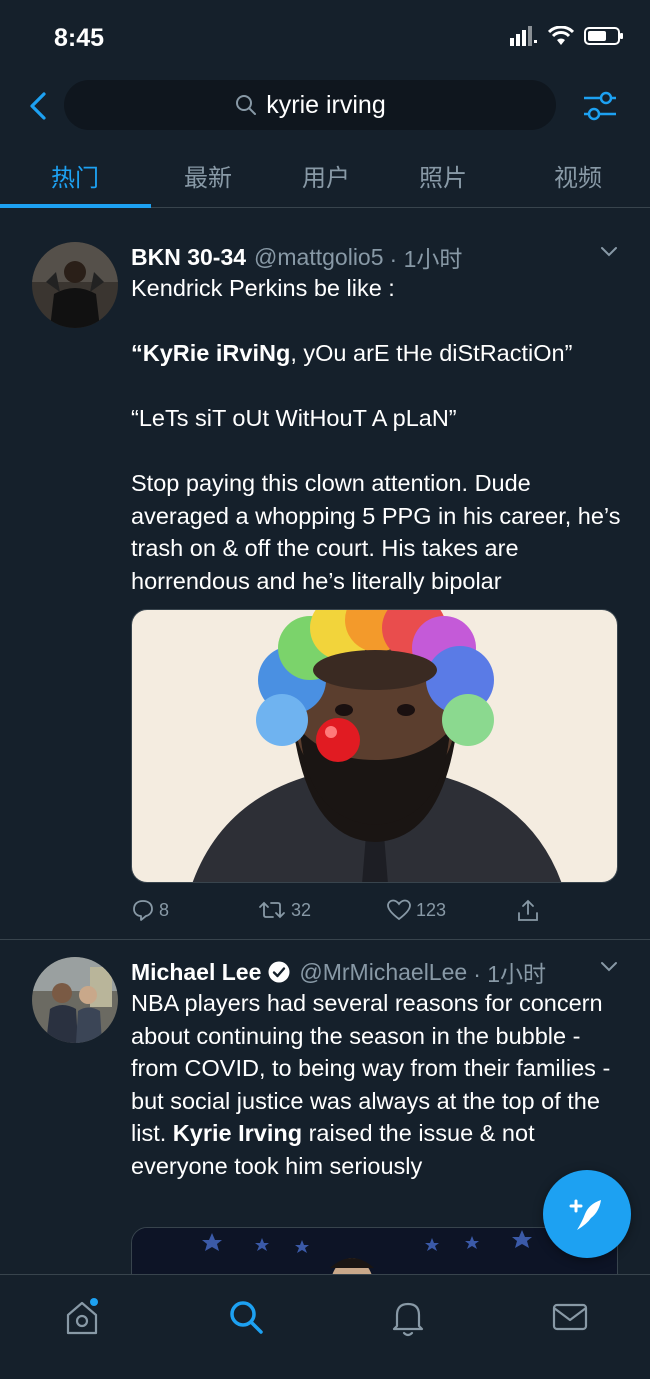 The width and height of the screenshot is (650, 1379). I want to click on tab-people: 用户, so click(326, 175).